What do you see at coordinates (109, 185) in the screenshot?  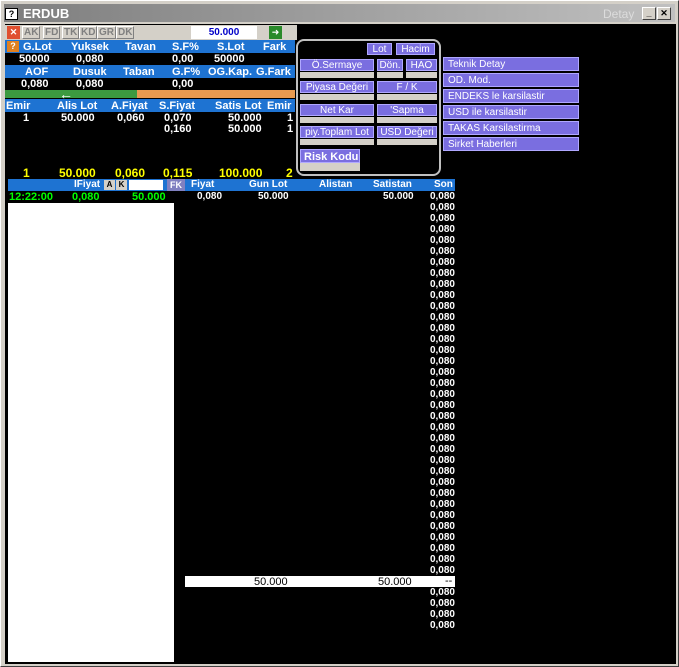 I see `trades-button-a: A` at bounding box center [109, 185].